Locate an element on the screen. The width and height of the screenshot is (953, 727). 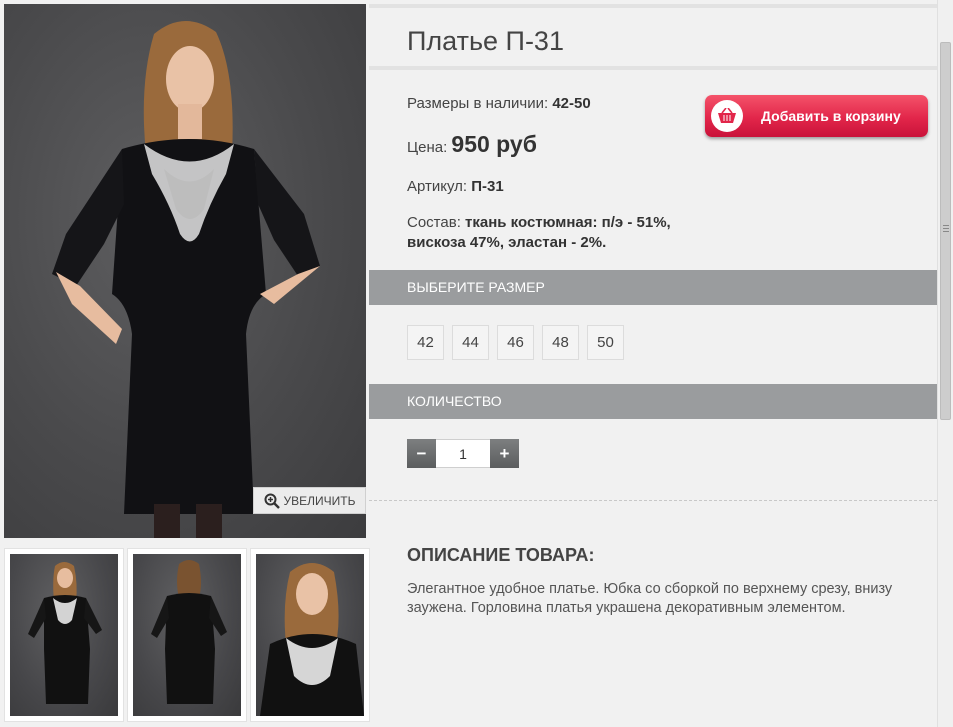
price-label: Цена: is located at coordinates (427, 147).